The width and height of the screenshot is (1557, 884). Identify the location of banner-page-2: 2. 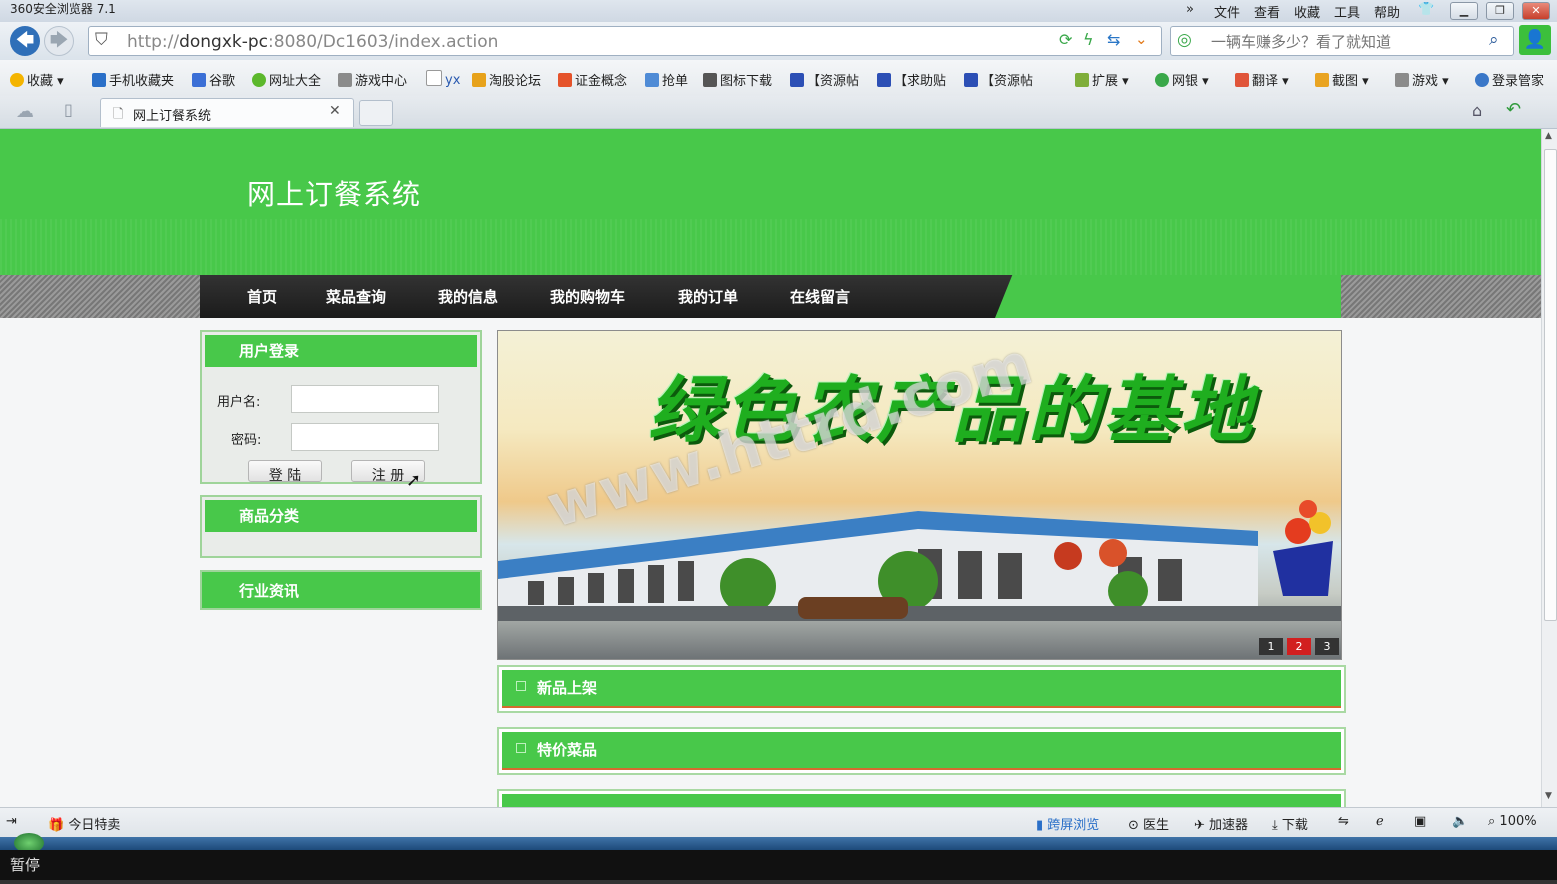
(1299, 646).